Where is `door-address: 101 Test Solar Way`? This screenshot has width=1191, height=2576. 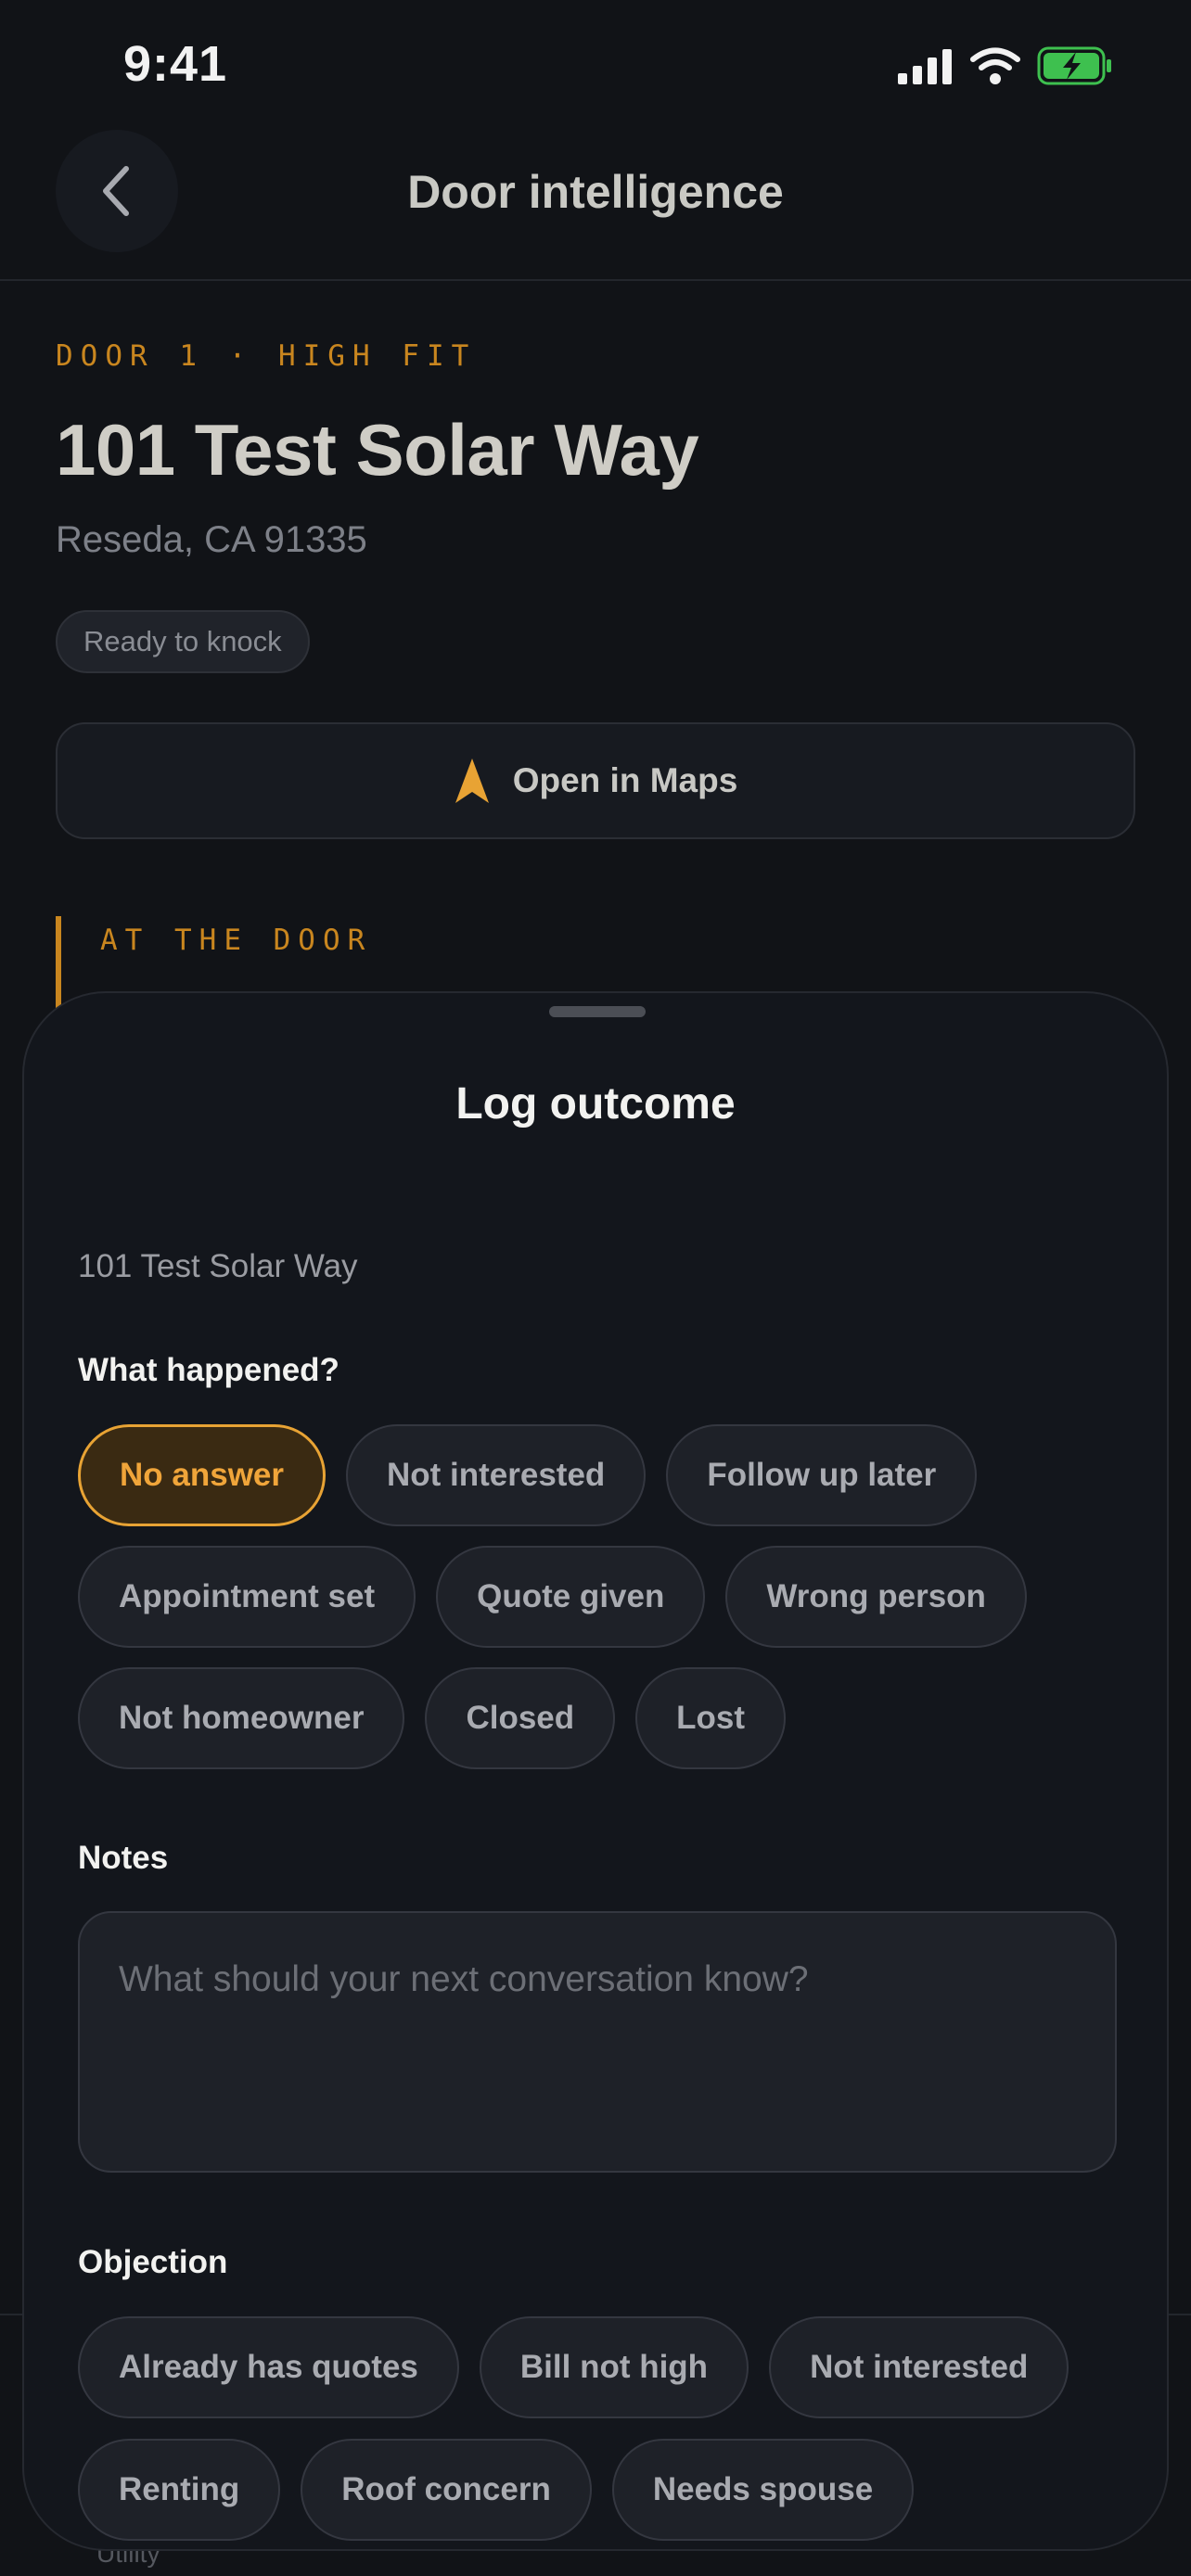
door-address: 101 Test Solar Way is located at coordinates (377, 450).